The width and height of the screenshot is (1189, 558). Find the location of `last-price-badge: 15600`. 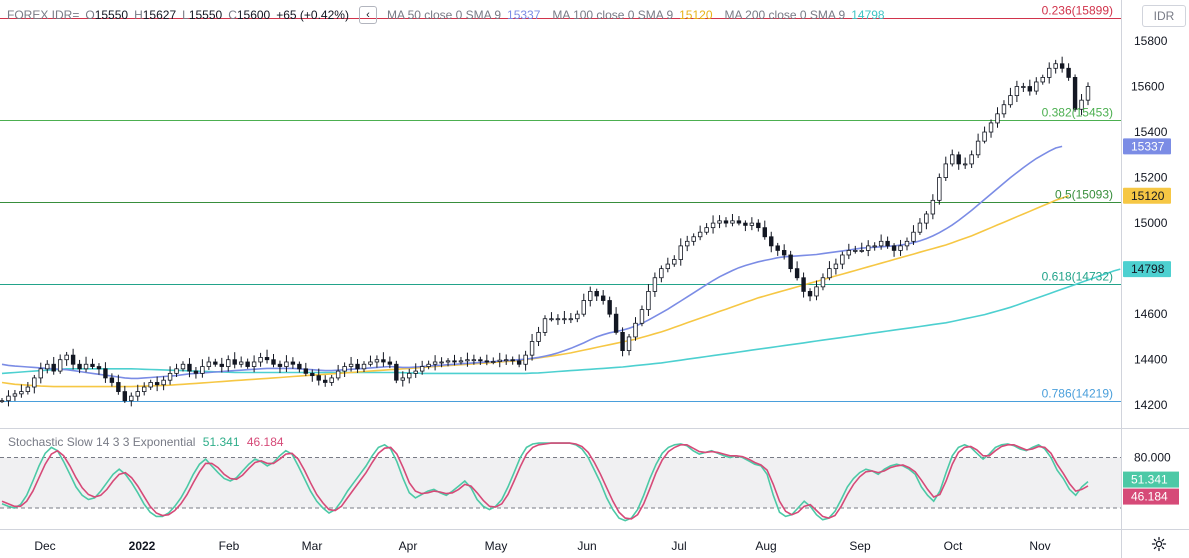

last-price-badge: 15600 is located at coordinates (1148, 87).